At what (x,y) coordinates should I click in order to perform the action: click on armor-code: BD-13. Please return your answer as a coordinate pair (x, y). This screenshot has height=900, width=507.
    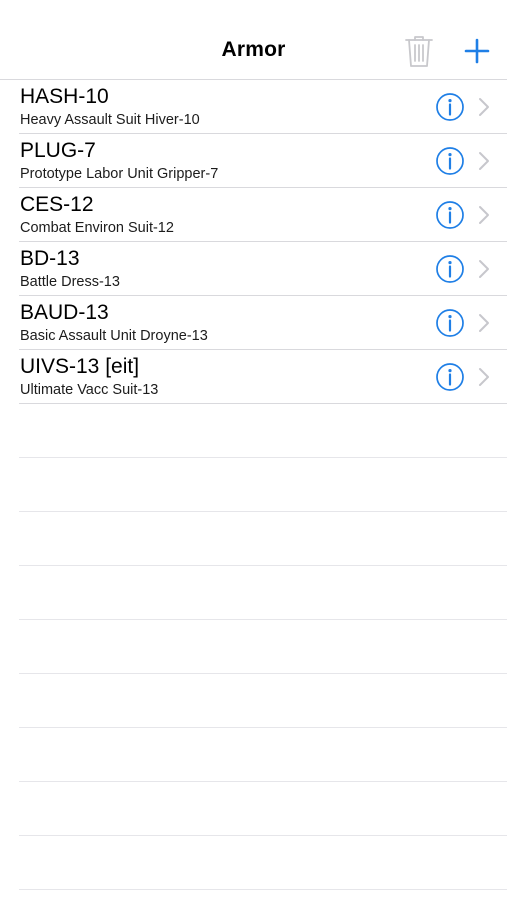
    Looking at the image, I should click on (50, 258).